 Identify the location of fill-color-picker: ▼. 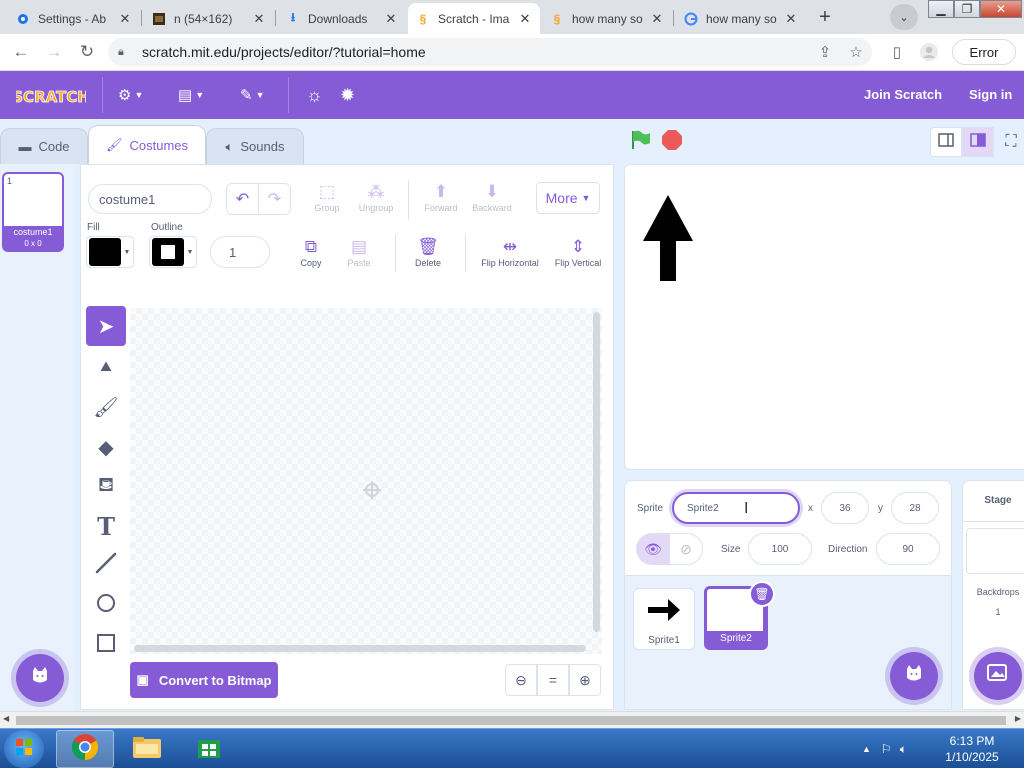
(110, 252).